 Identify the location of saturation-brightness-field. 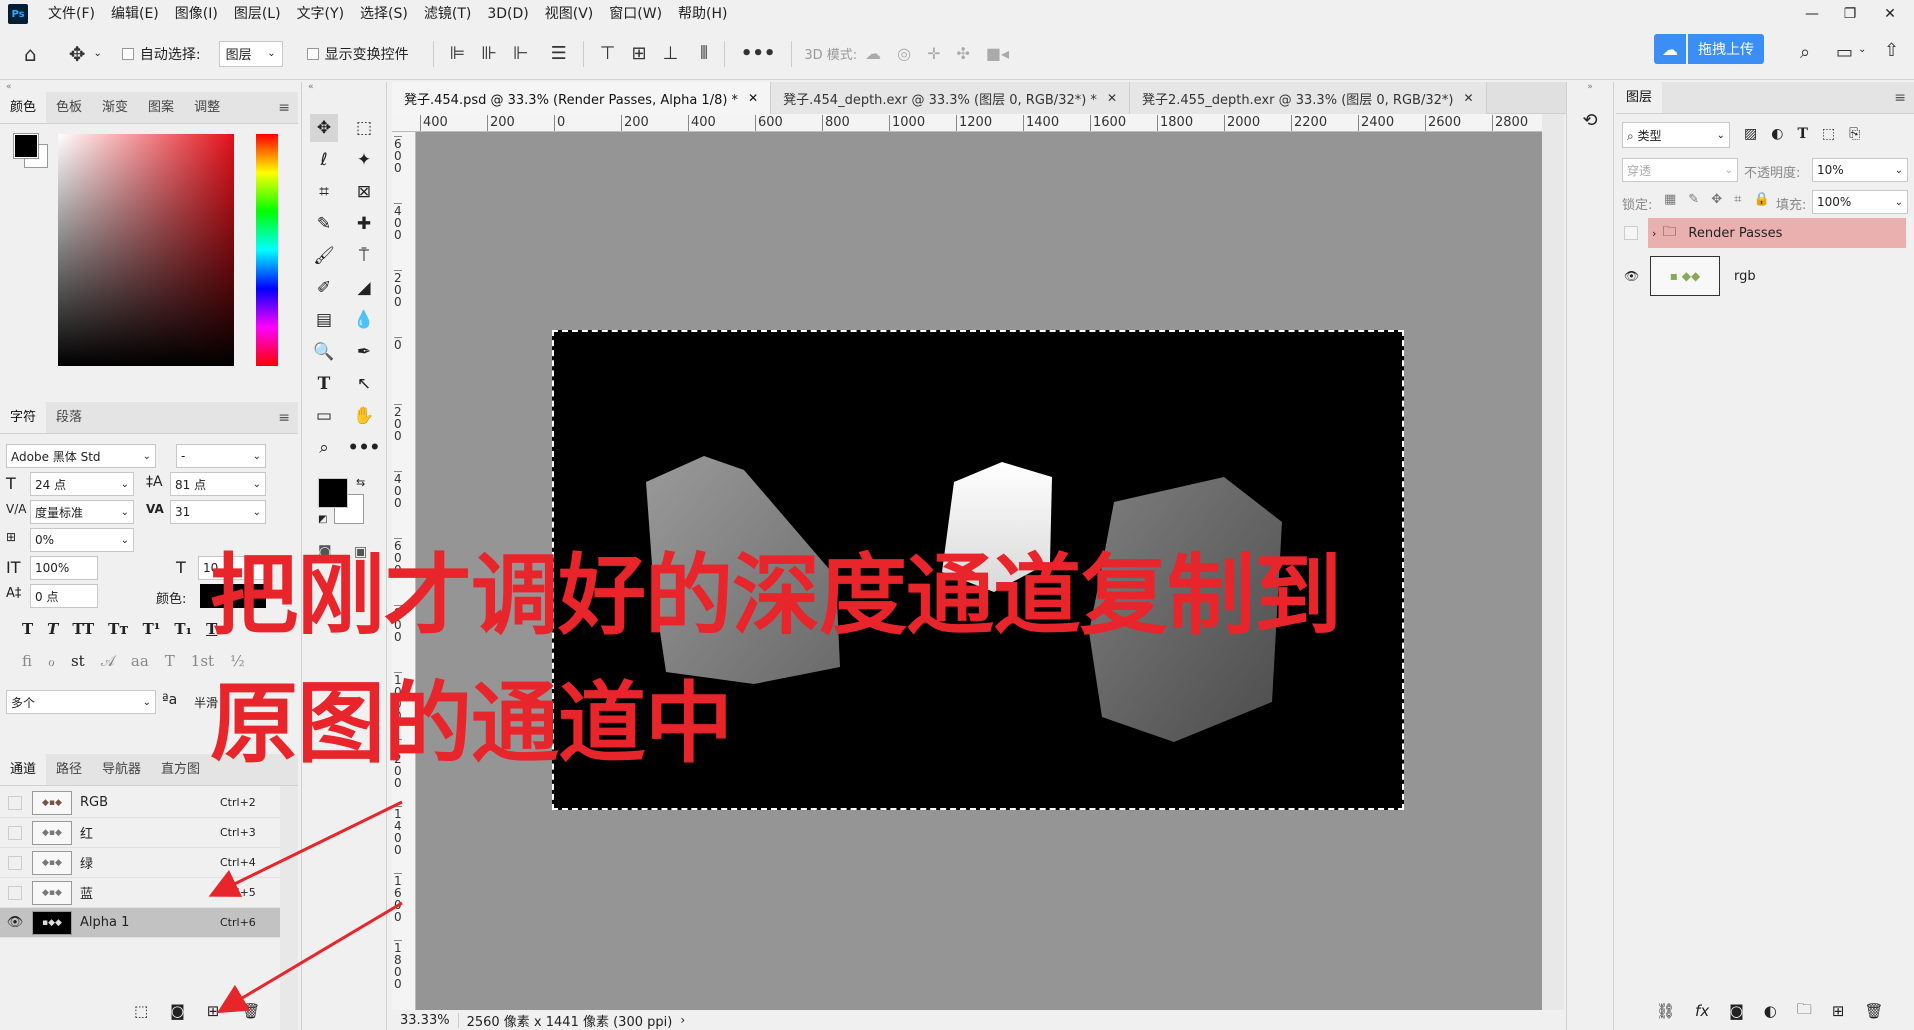
(146, 250).